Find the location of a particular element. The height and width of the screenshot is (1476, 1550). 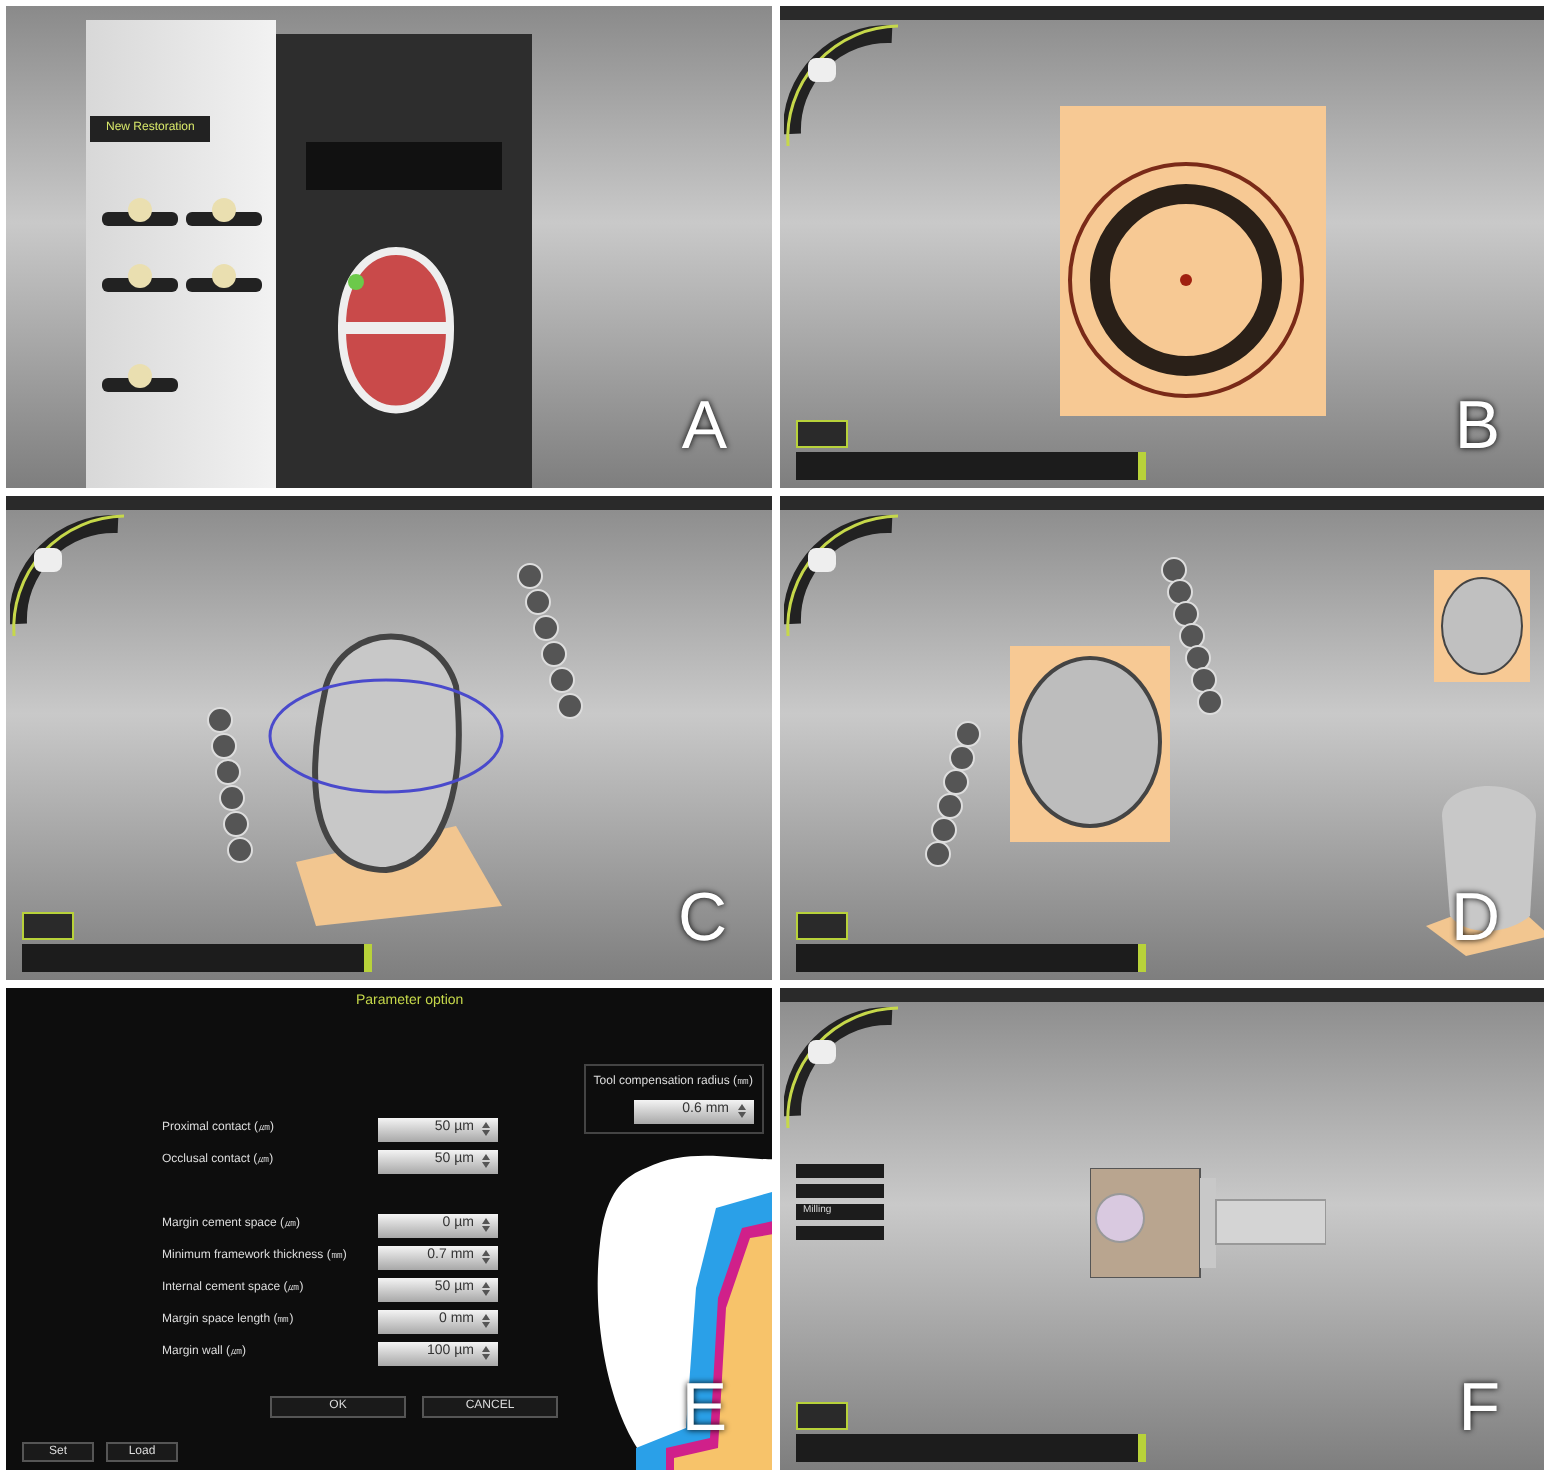

panel-letter: B is located at coordinates (1477, 426).